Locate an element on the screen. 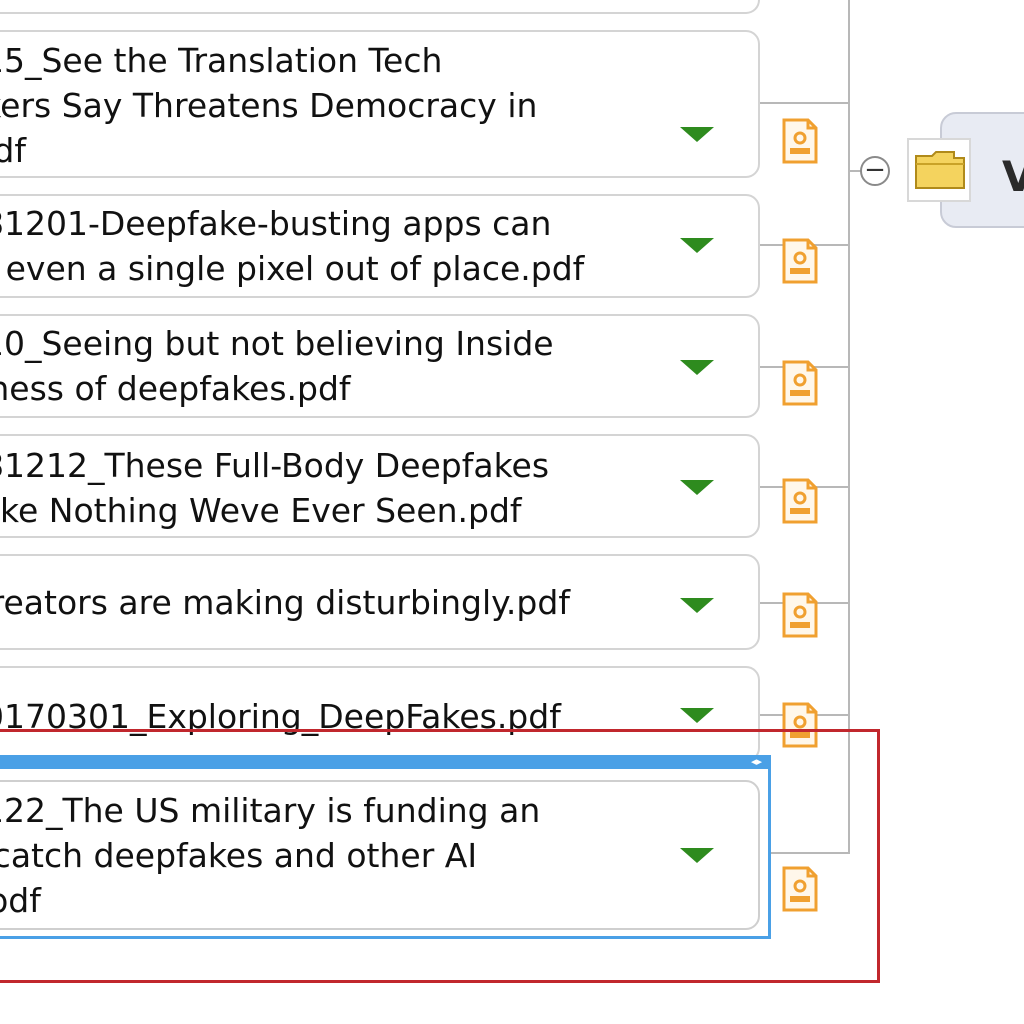 Image resolution: width=1024 pixels, height=1024 pixels. collapse-button: − is located at coordinates (875, 171).